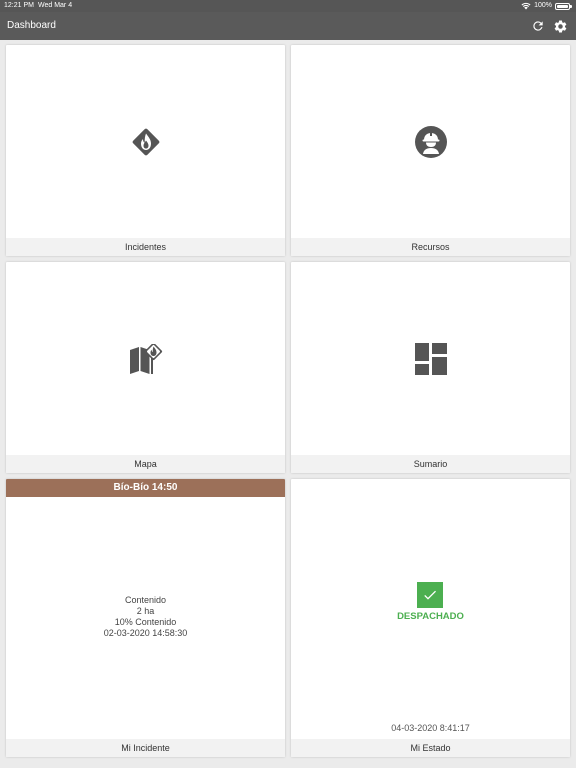 The height and width of the screenshot is (768, 576). What do you see at coordinates (430, 464) in the screenshot?
I see `tile-label-sumario: Sumario` at bounding box center [430, 464].